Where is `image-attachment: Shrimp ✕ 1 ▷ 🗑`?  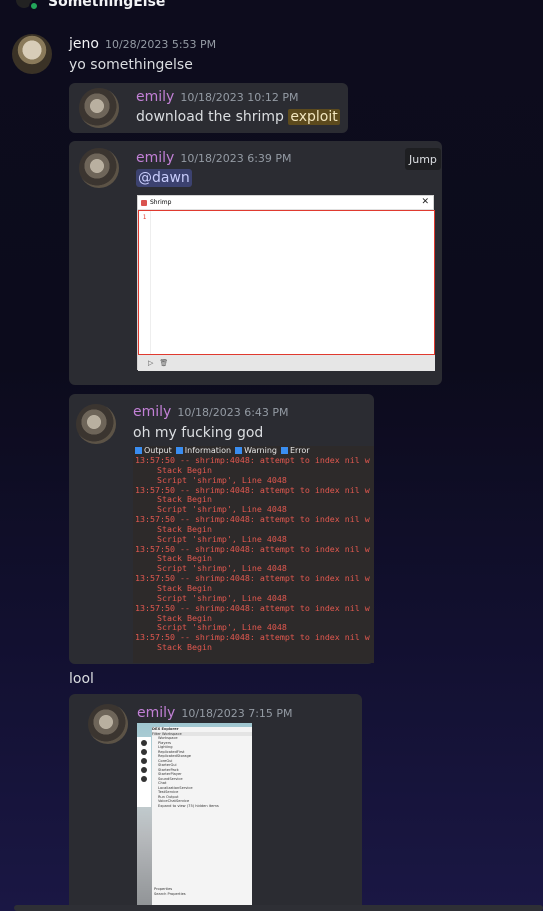 image-attachment: Shrimp ✕ 1 ▷ 🗑 is located at coordinates (286, 283).